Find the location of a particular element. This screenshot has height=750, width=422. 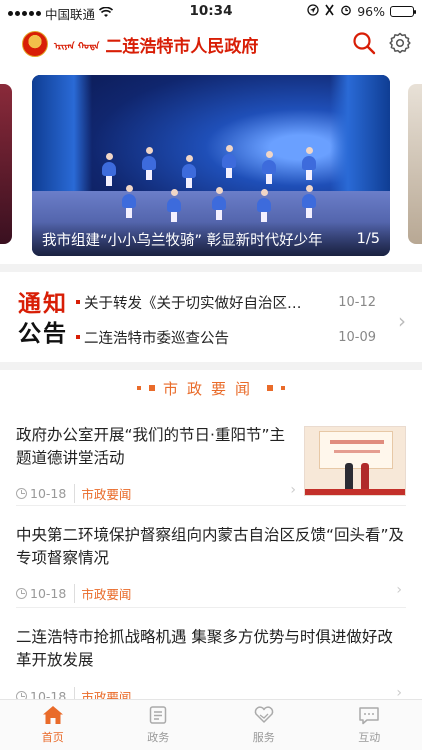

tab-label: 政务 is located at coordinates (158, 737).